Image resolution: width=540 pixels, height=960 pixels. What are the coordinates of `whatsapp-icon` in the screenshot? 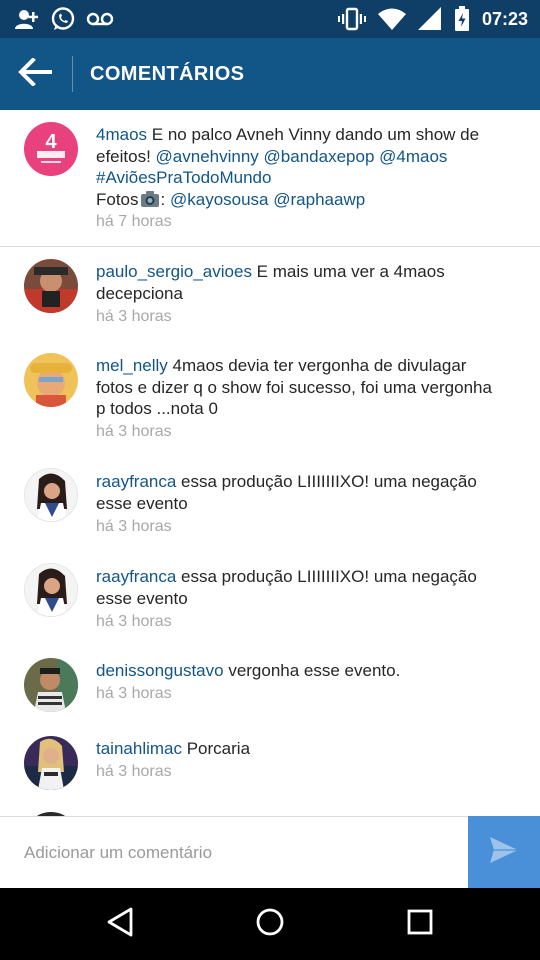 It's located at (63, 19).